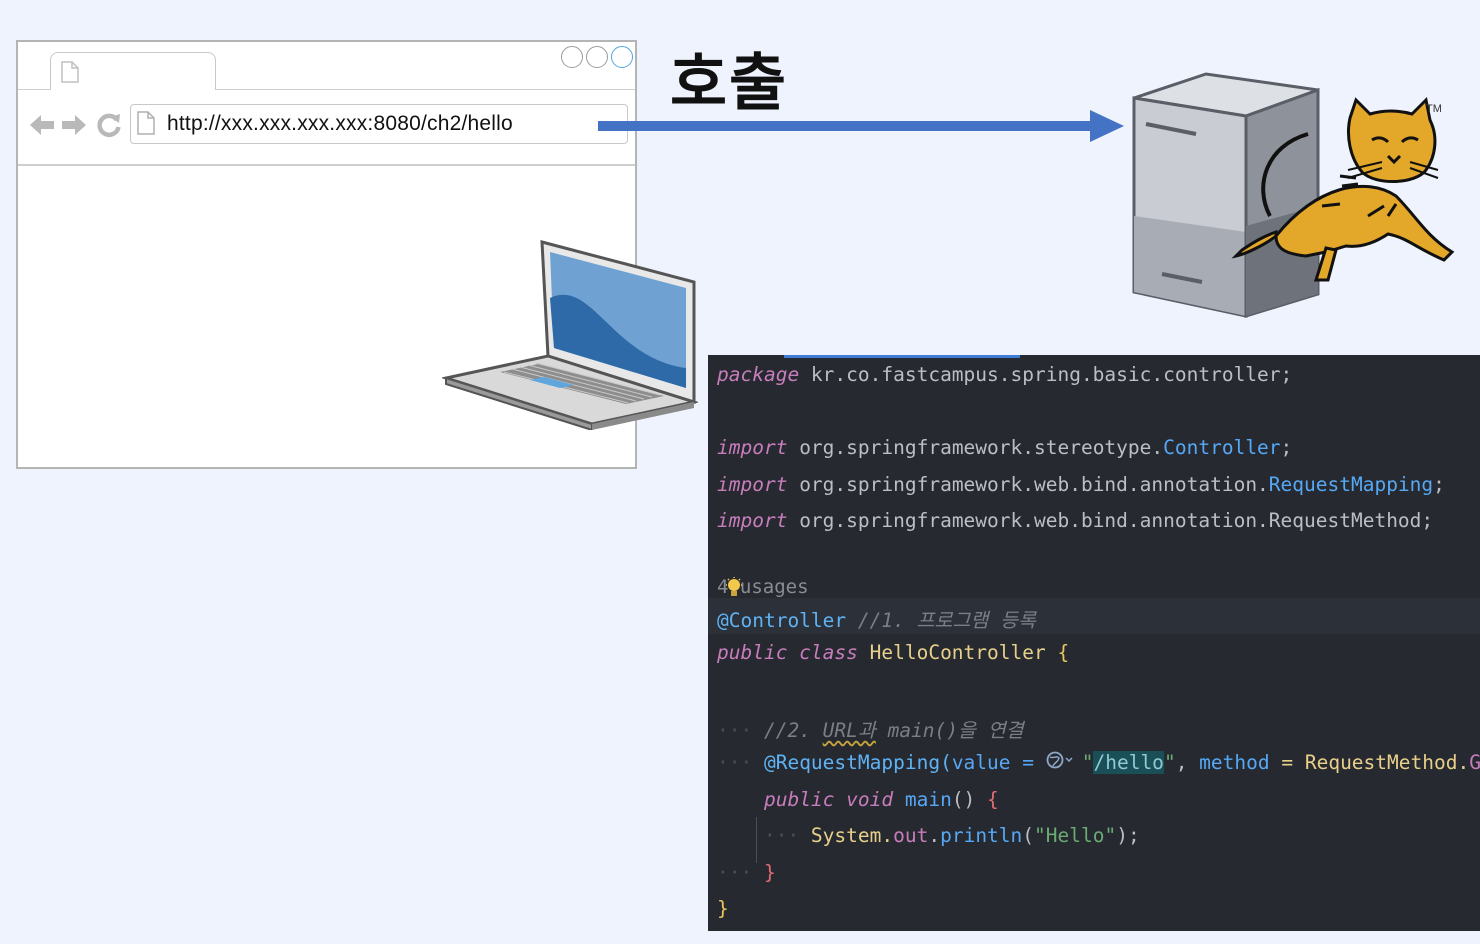 The image size is (1480, 944). I want to click on browser-tab, so click(133, 71).